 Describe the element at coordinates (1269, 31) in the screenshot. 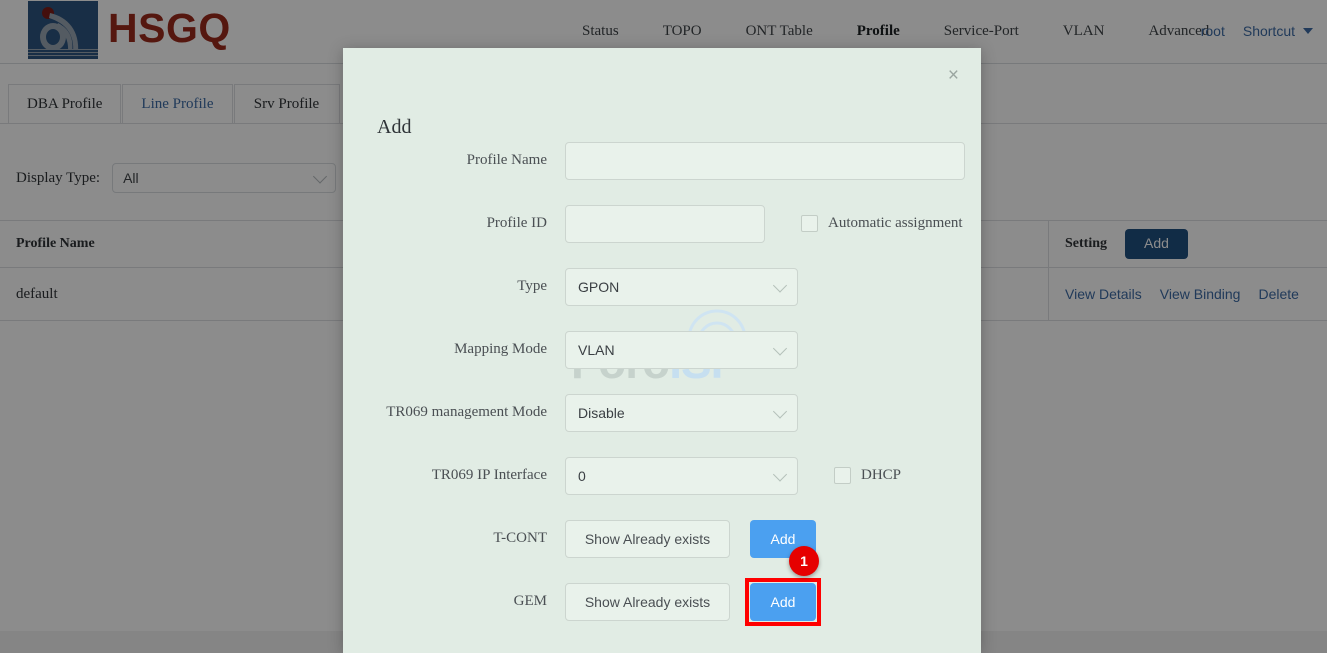

I see `shortcut-menu: Shortcut` at that location.